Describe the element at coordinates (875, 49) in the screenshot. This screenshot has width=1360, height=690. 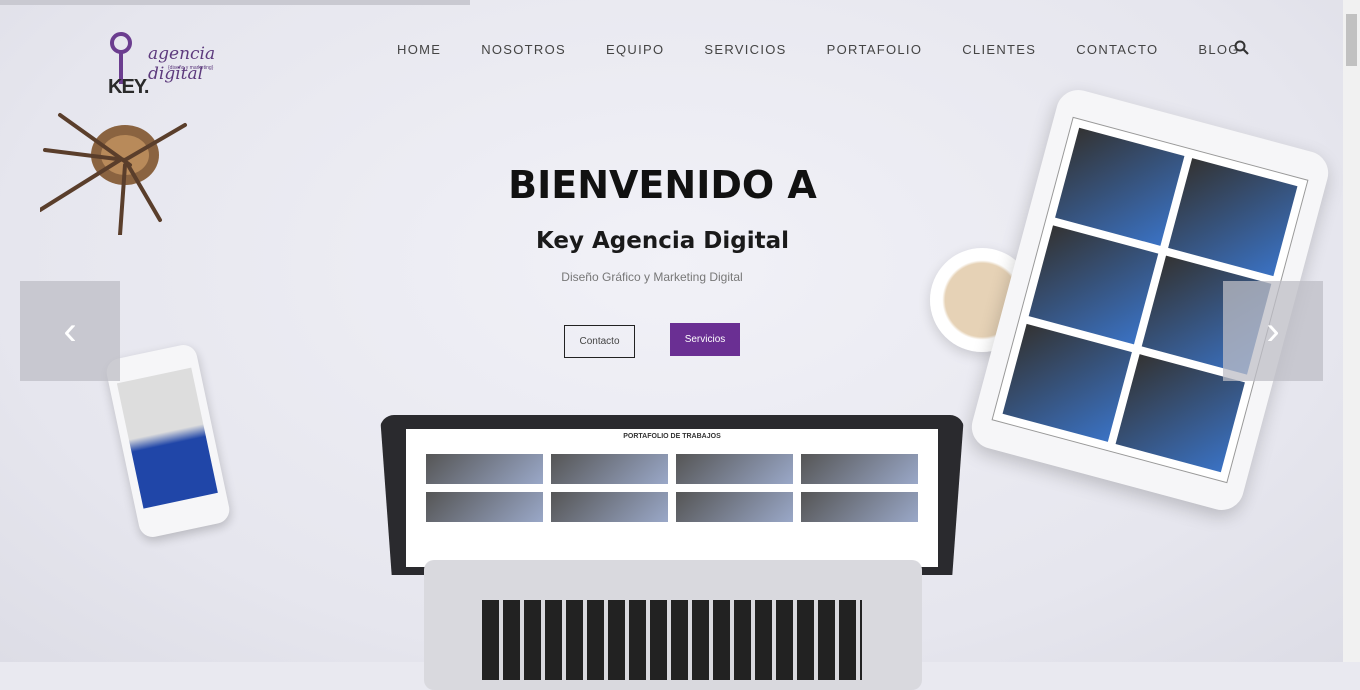
I see `nav-portafolio: PORTAFOLIO` at that location.